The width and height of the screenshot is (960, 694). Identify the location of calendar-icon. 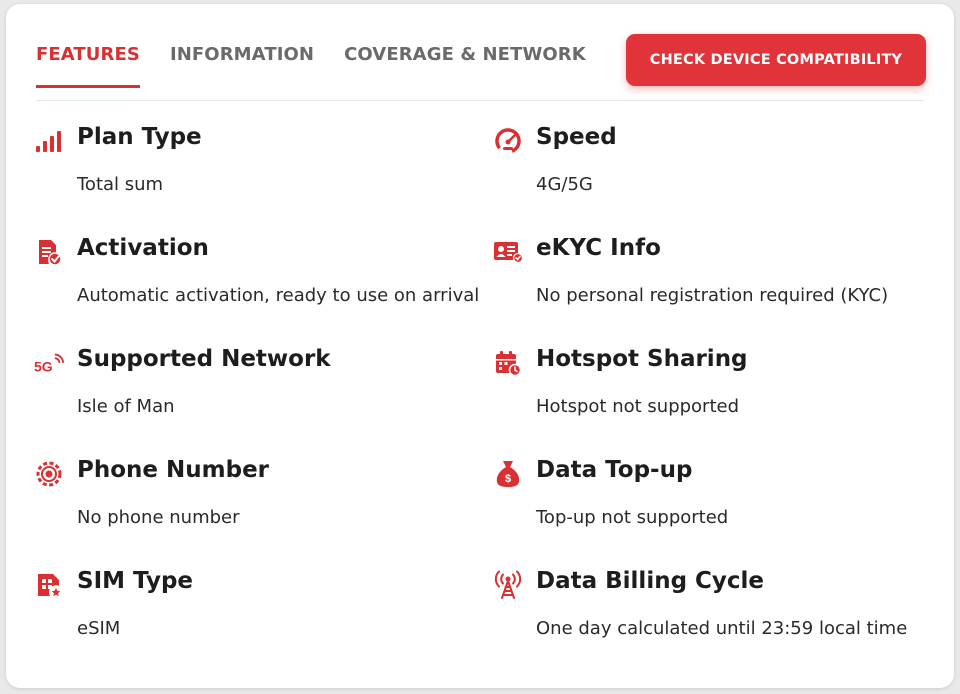
(508, 363).